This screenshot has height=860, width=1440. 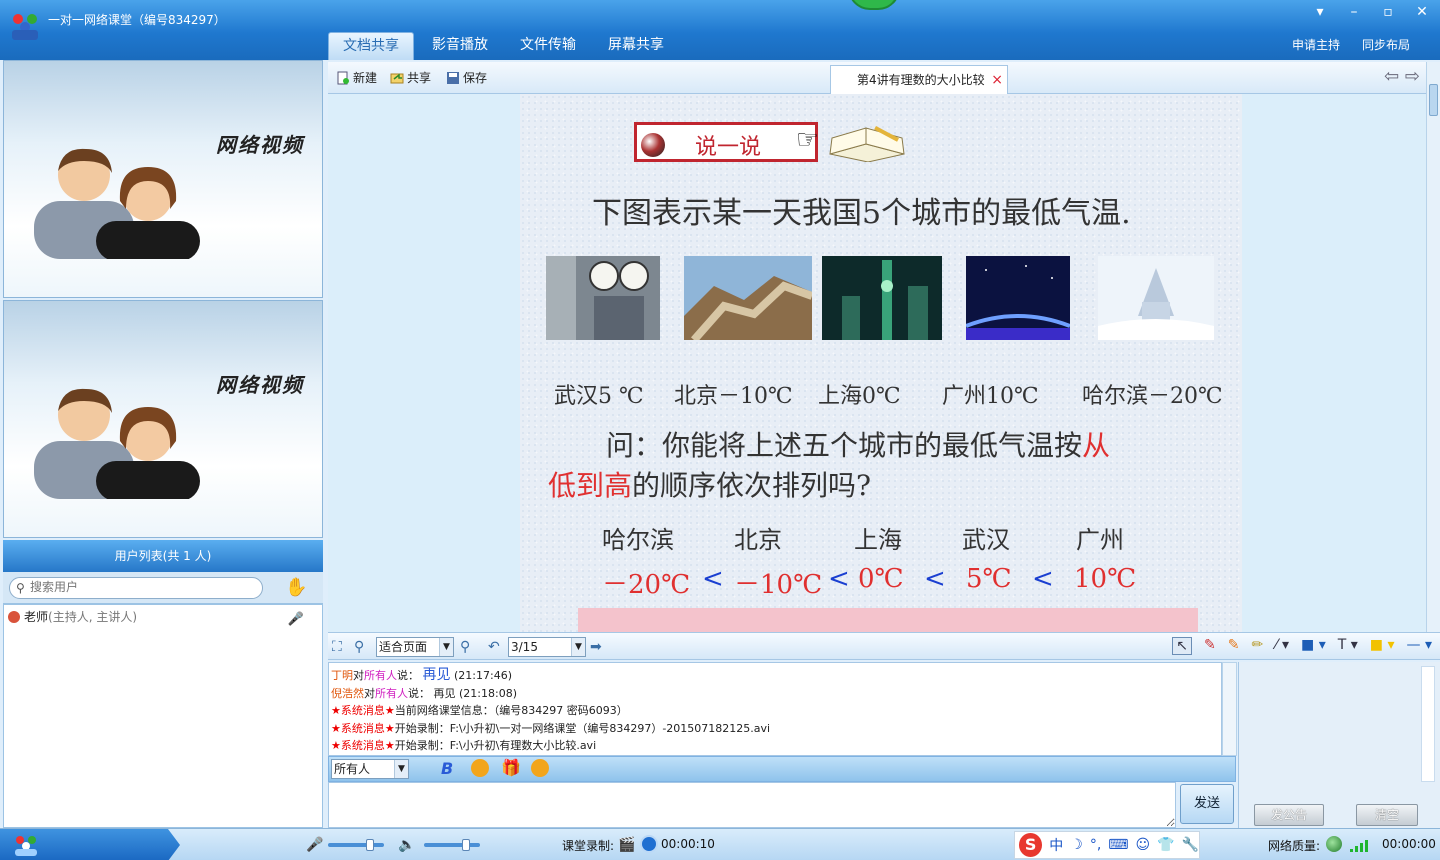 I want to click on sogou-ime-icon: S, so click(x=1031, y=845).